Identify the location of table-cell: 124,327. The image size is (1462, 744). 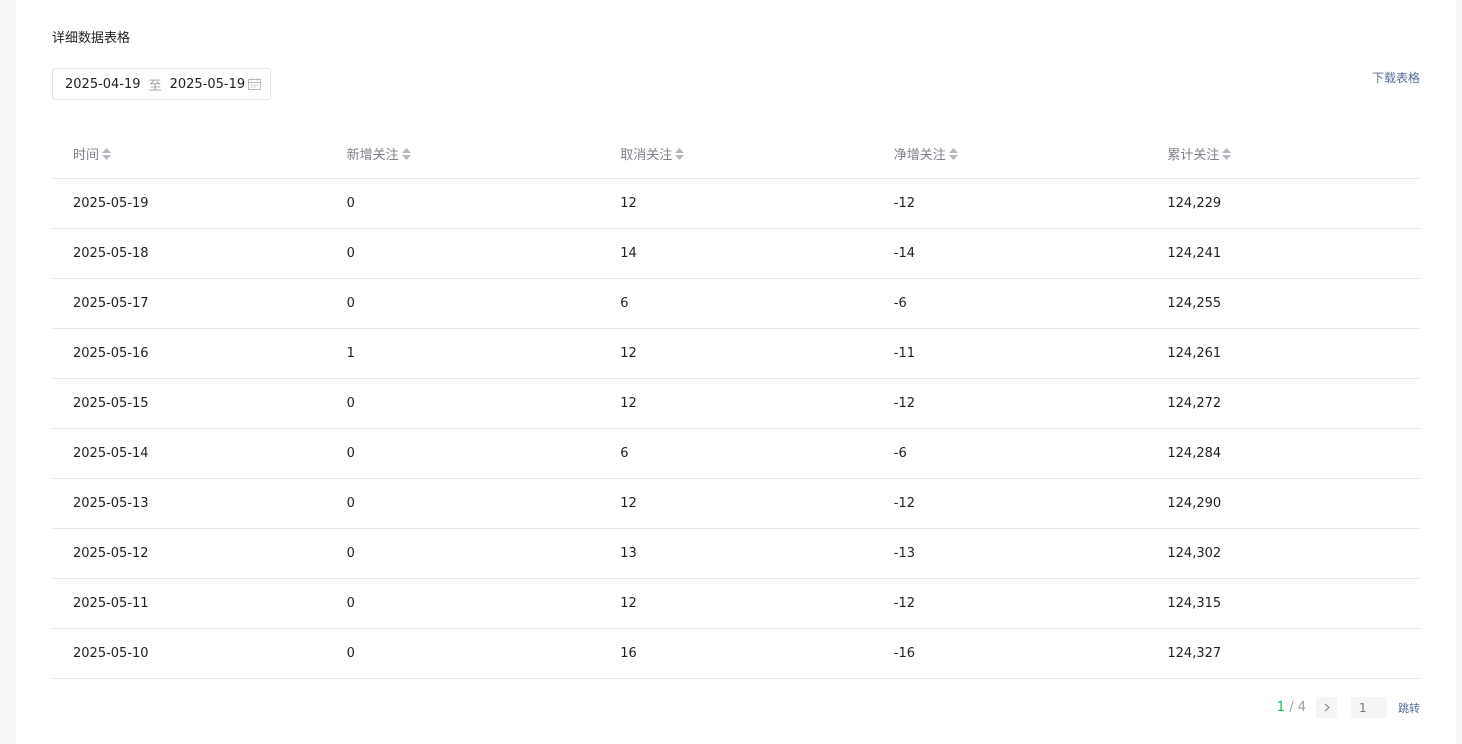
(1283, 653).